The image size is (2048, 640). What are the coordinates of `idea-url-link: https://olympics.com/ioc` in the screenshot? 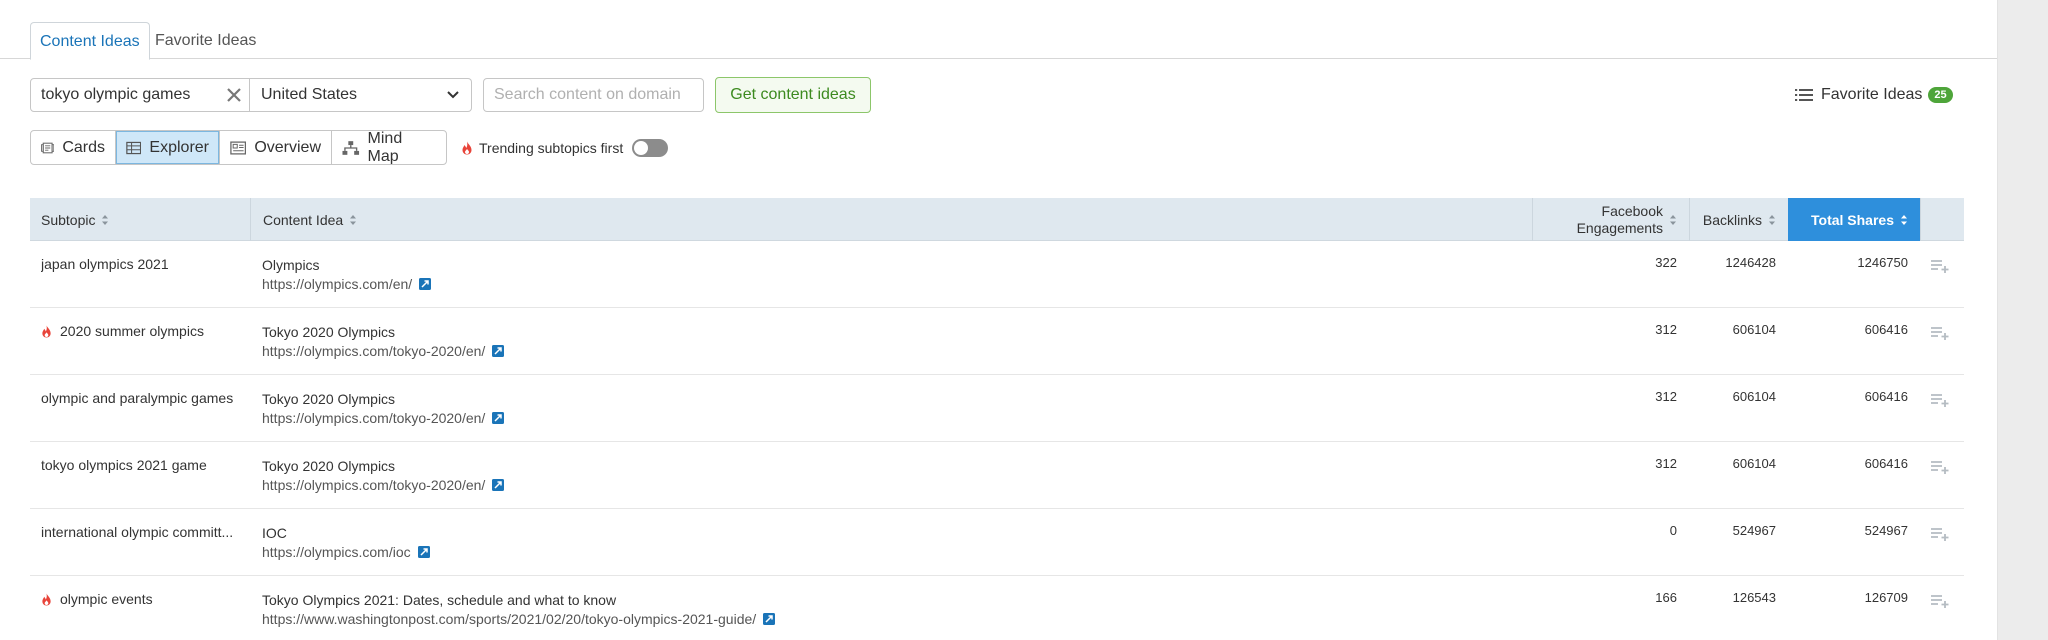 It's located at (346, 552).